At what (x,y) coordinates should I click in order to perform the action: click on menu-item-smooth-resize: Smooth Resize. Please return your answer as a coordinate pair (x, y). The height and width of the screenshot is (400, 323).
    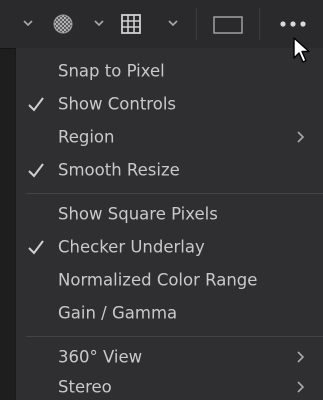
    Looking at the image, I should click on (169, 170).